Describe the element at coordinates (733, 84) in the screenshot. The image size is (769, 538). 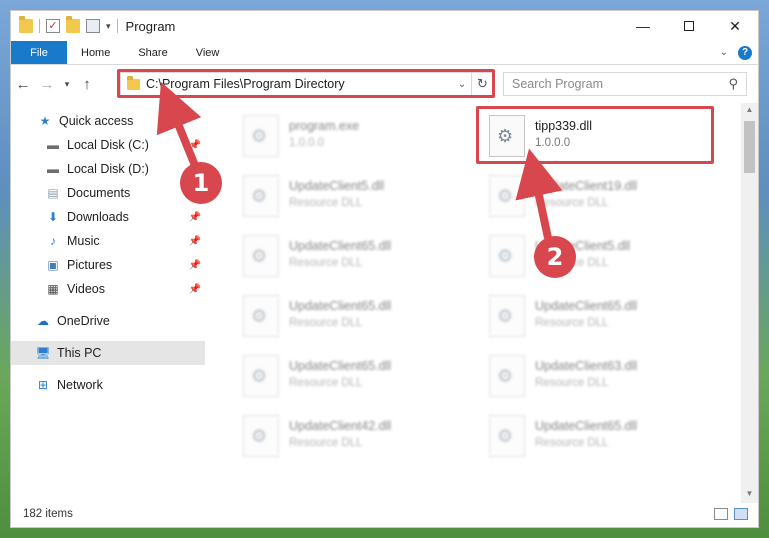
I see `search-icon: ⚲` at that location.